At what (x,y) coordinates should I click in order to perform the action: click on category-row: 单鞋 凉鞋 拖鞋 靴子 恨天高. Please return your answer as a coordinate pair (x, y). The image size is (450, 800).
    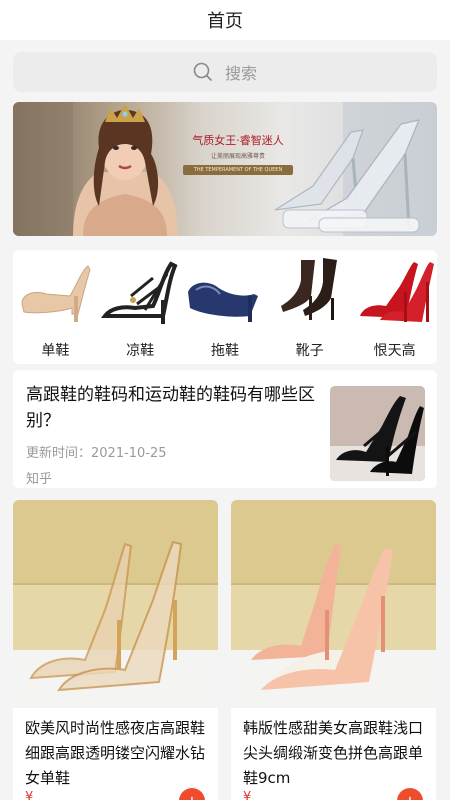
    Looking at the image, I should click on (225, 307).